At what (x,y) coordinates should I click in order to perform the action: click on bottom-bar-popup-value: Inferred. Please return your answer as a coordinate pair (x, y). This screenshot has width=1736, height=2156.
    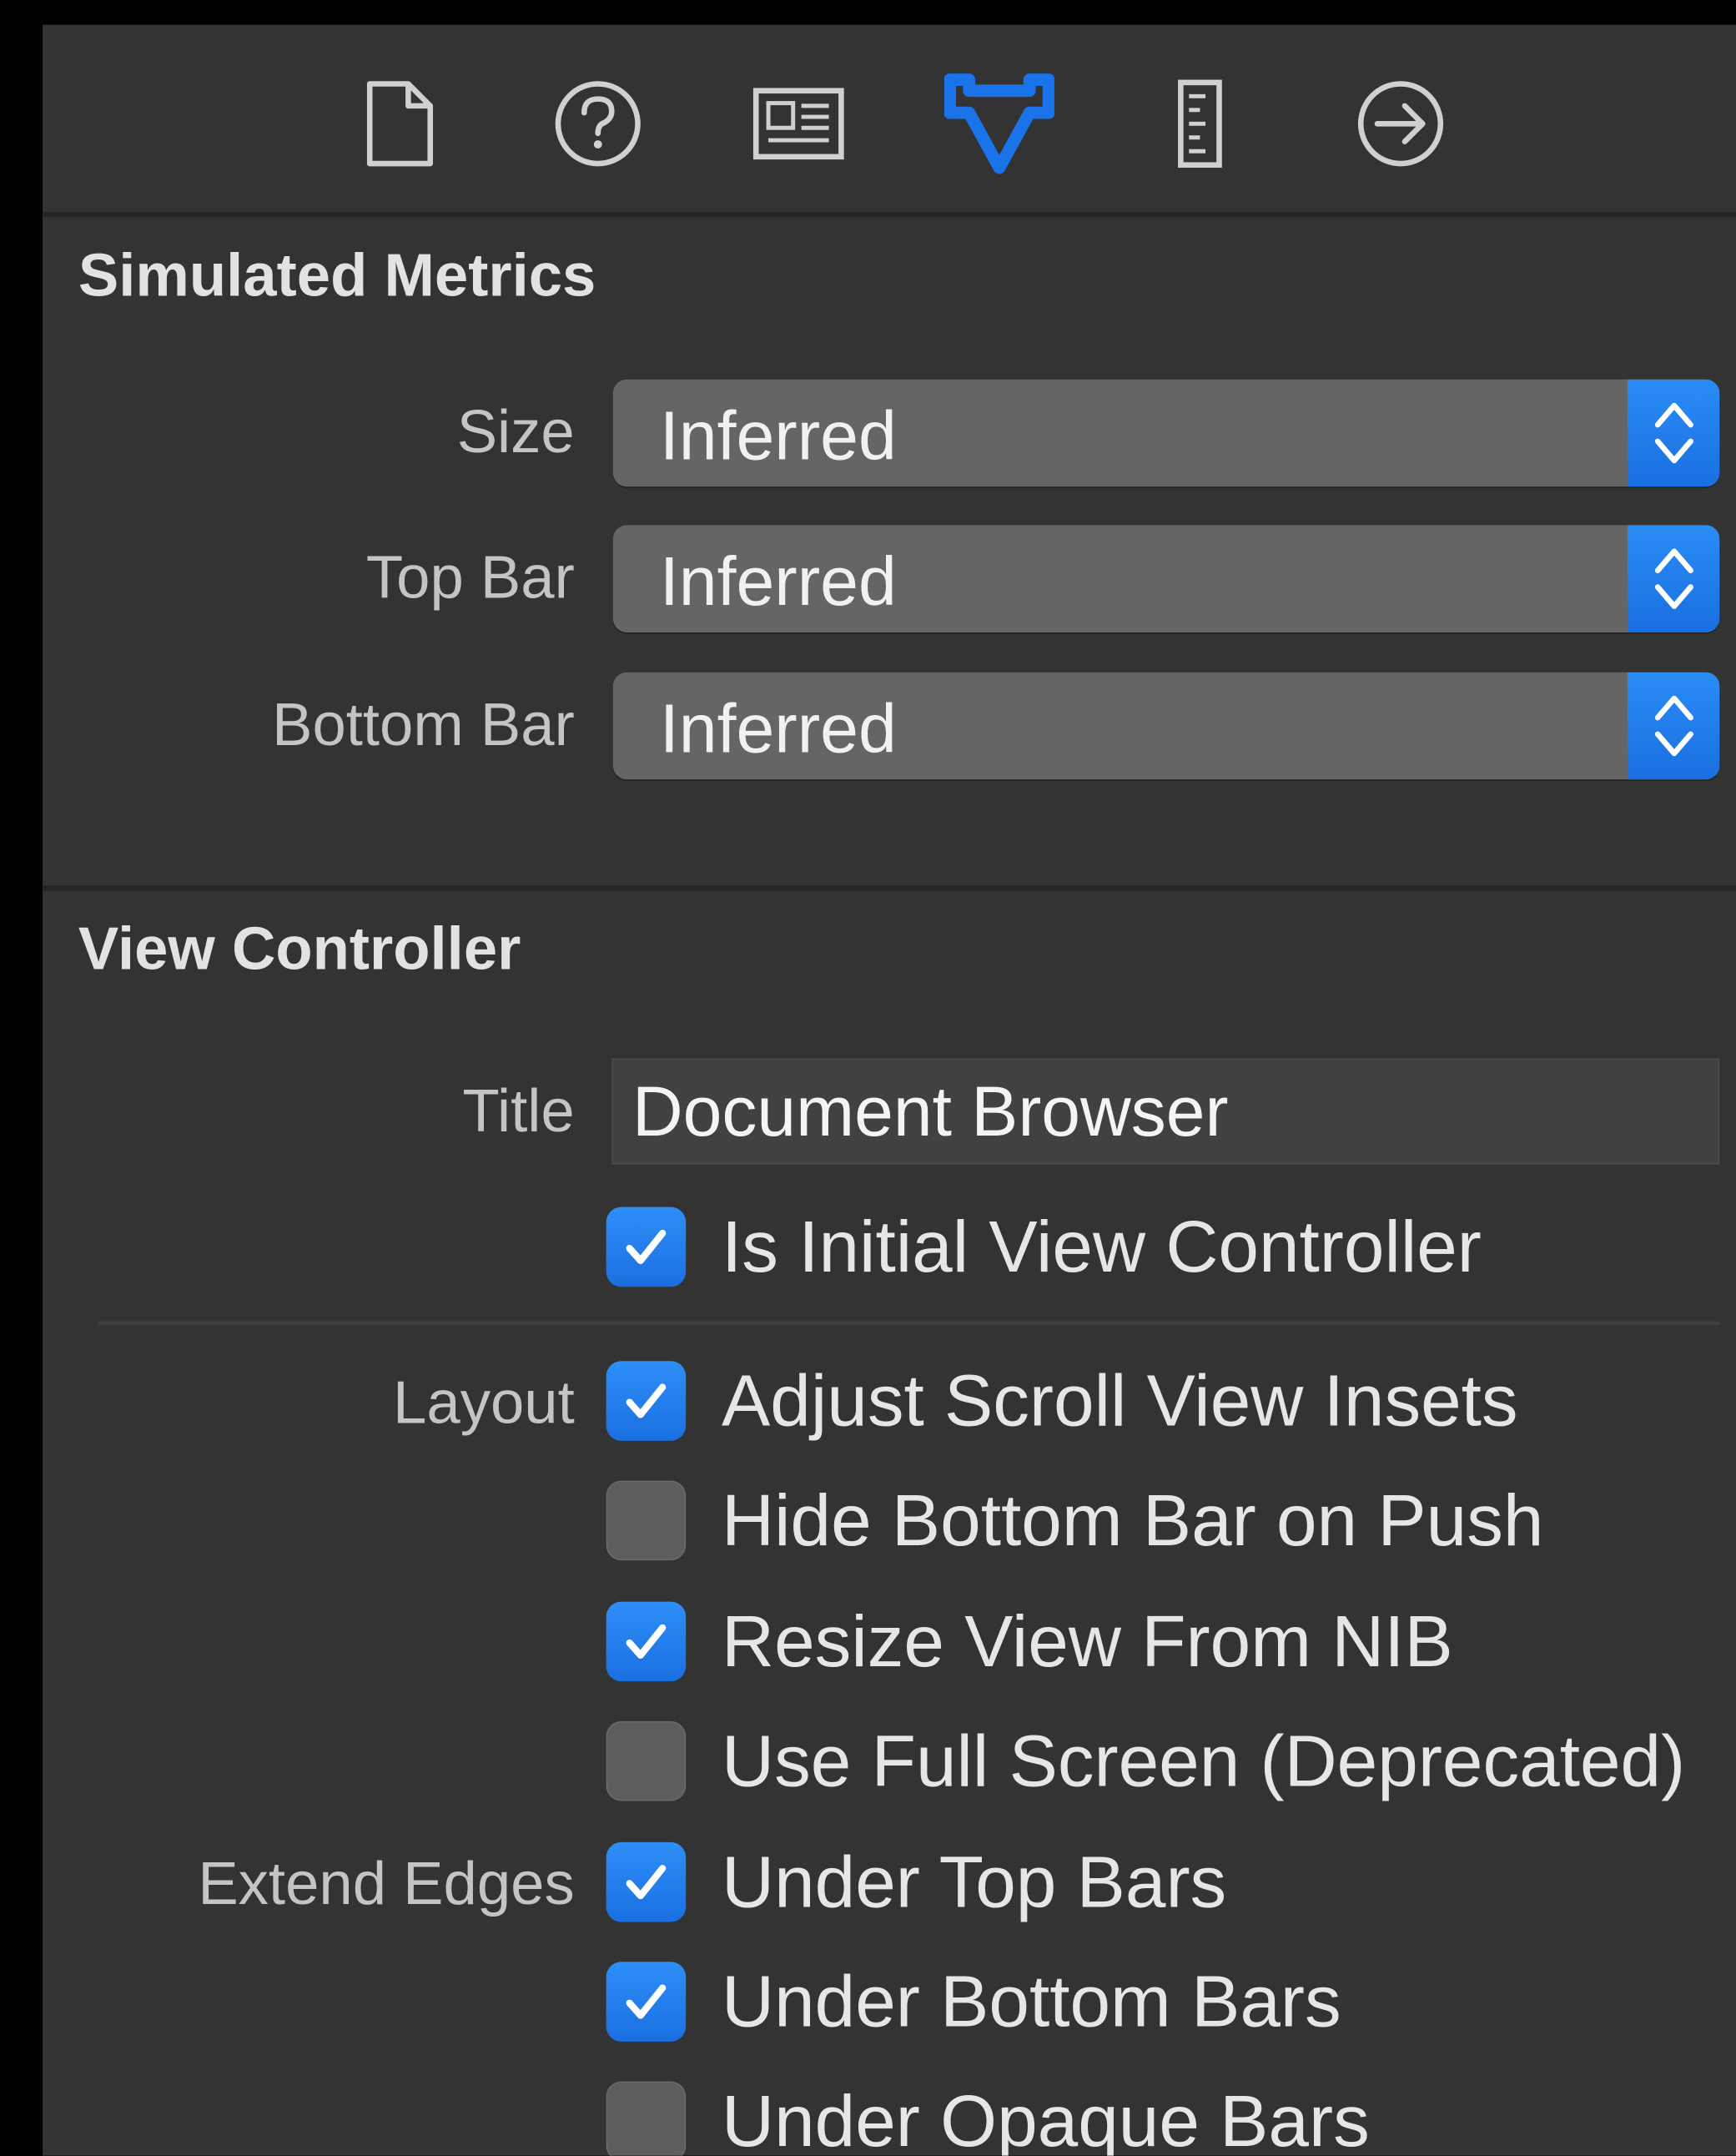
    Looking at the image, I should click on (778, 729).